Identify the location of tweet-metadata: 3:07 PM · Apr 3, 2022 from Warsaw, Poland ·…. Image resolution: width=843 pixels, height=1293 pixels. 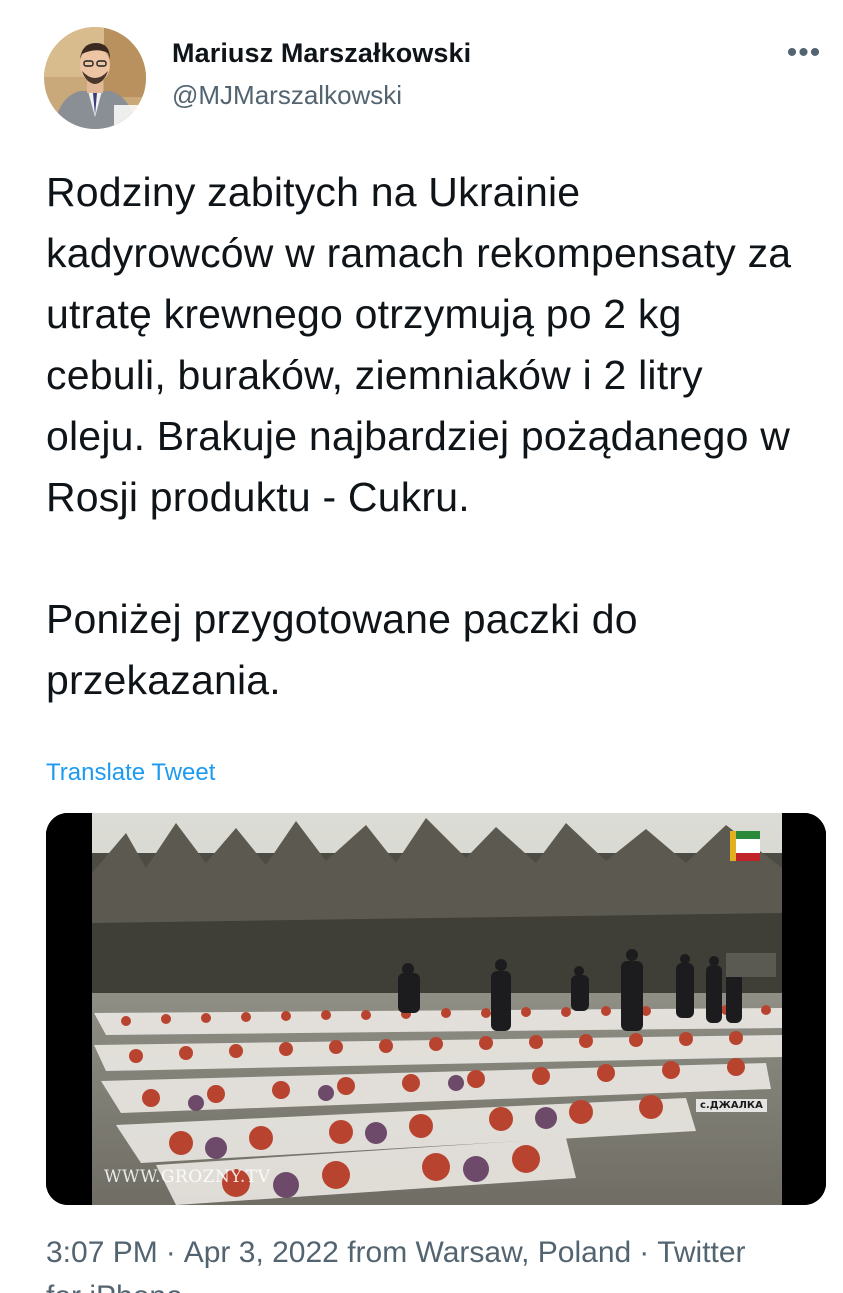
(396, 1253).